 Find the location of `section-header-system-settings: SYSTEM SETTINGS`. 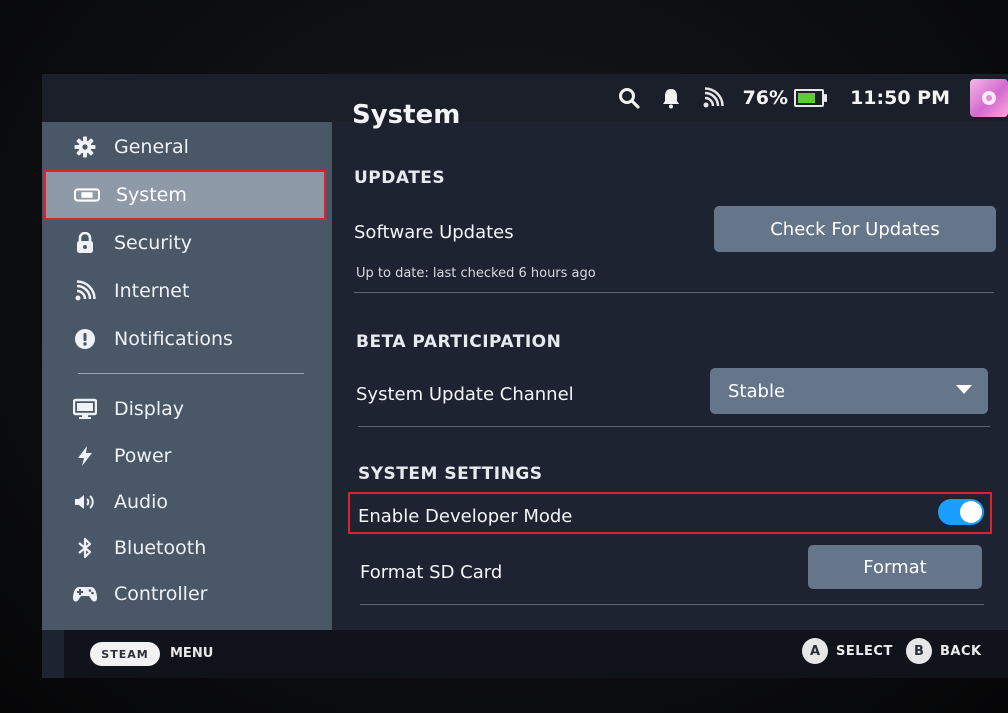

section-header-system-settings: SYSTEM SETTINGS is located at coordinates (450, 474).